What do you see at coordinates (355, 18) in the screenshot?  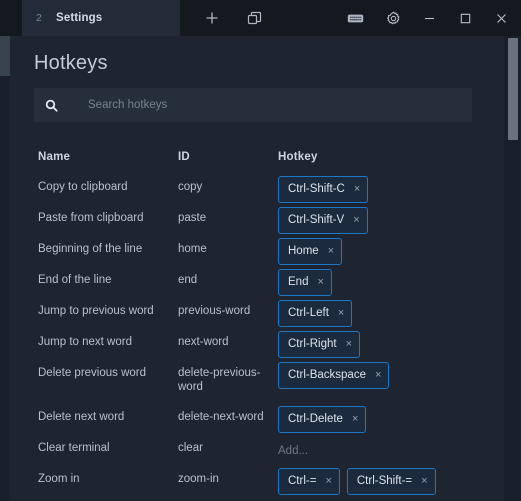 I see `keyboard-button` at bounding box center [355, 18].